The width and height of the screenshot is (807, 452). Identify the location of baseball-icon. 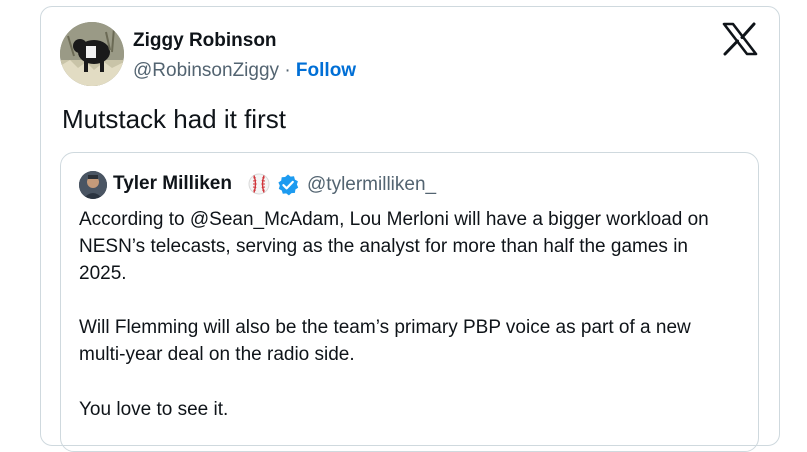
(259, 184).